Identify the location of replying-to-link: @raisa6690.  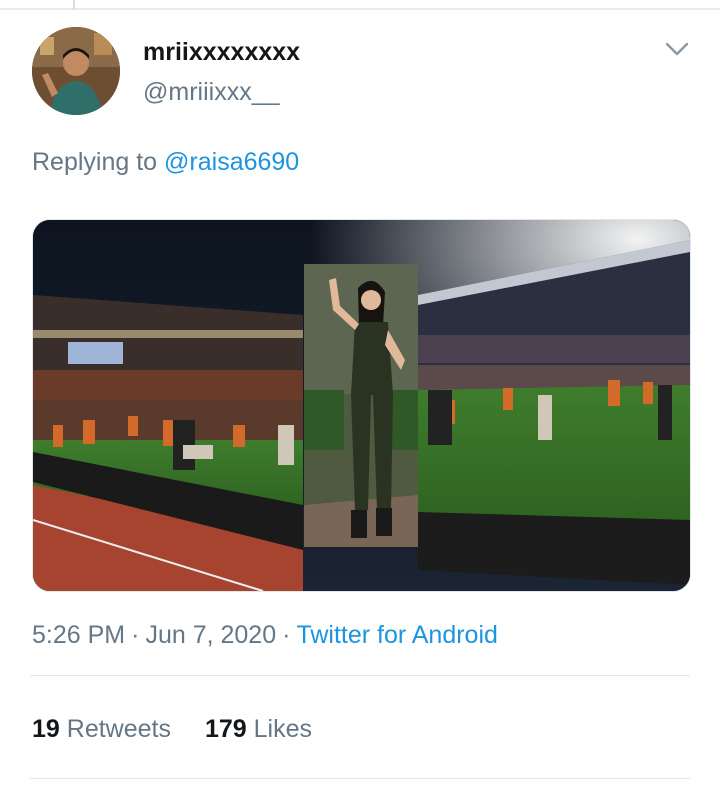
(231, 162).